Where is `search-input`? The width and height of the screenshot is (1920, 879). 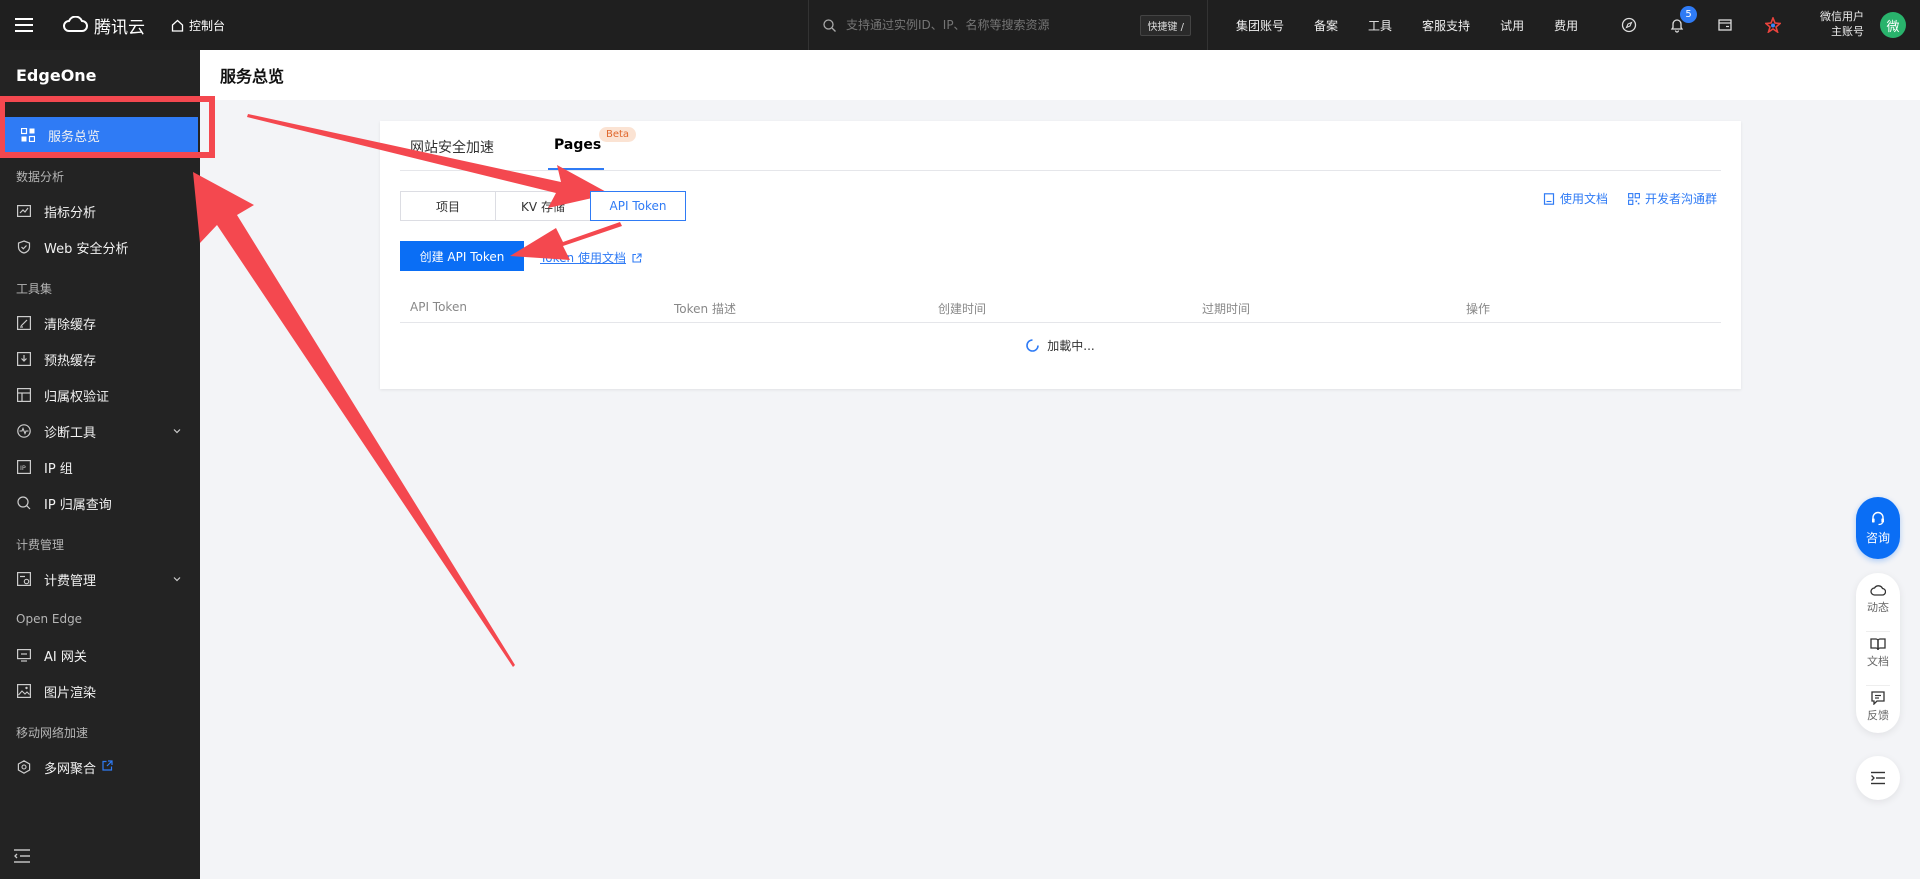
search-input is located at coordinates (996, 25).